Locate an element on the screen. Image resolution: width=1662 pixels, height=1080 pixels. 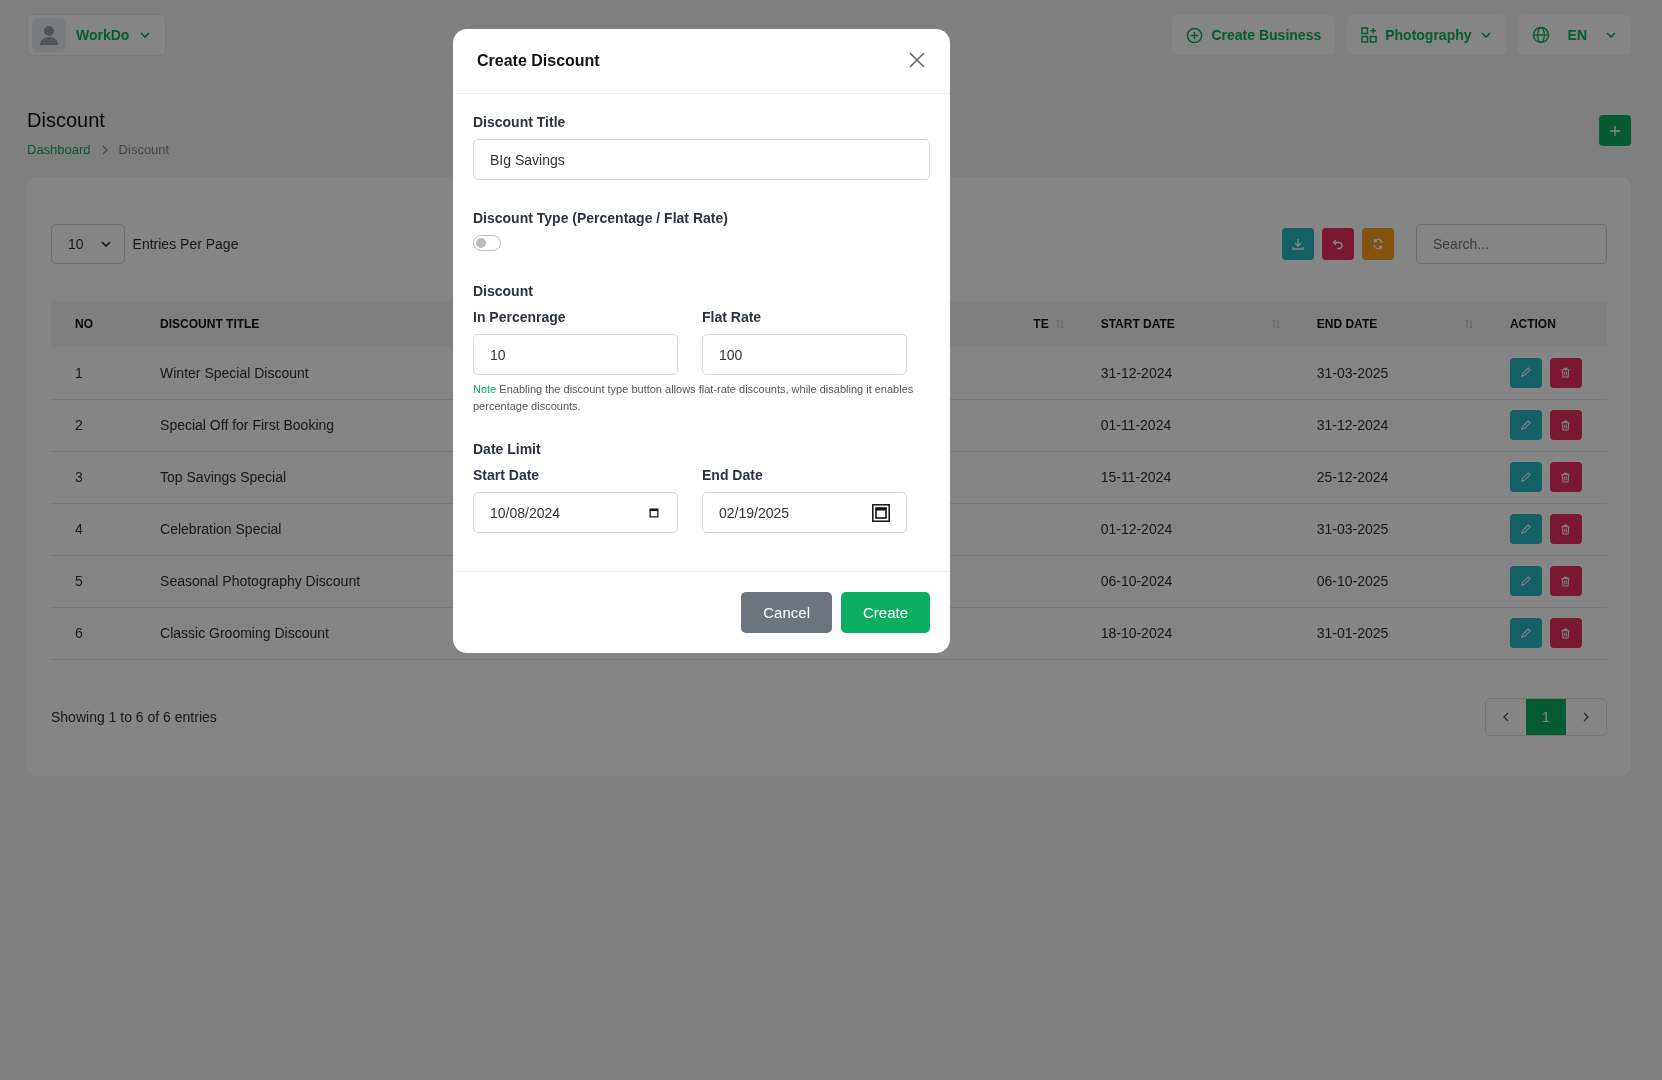
add-button is located at coordinates (1615, 130).